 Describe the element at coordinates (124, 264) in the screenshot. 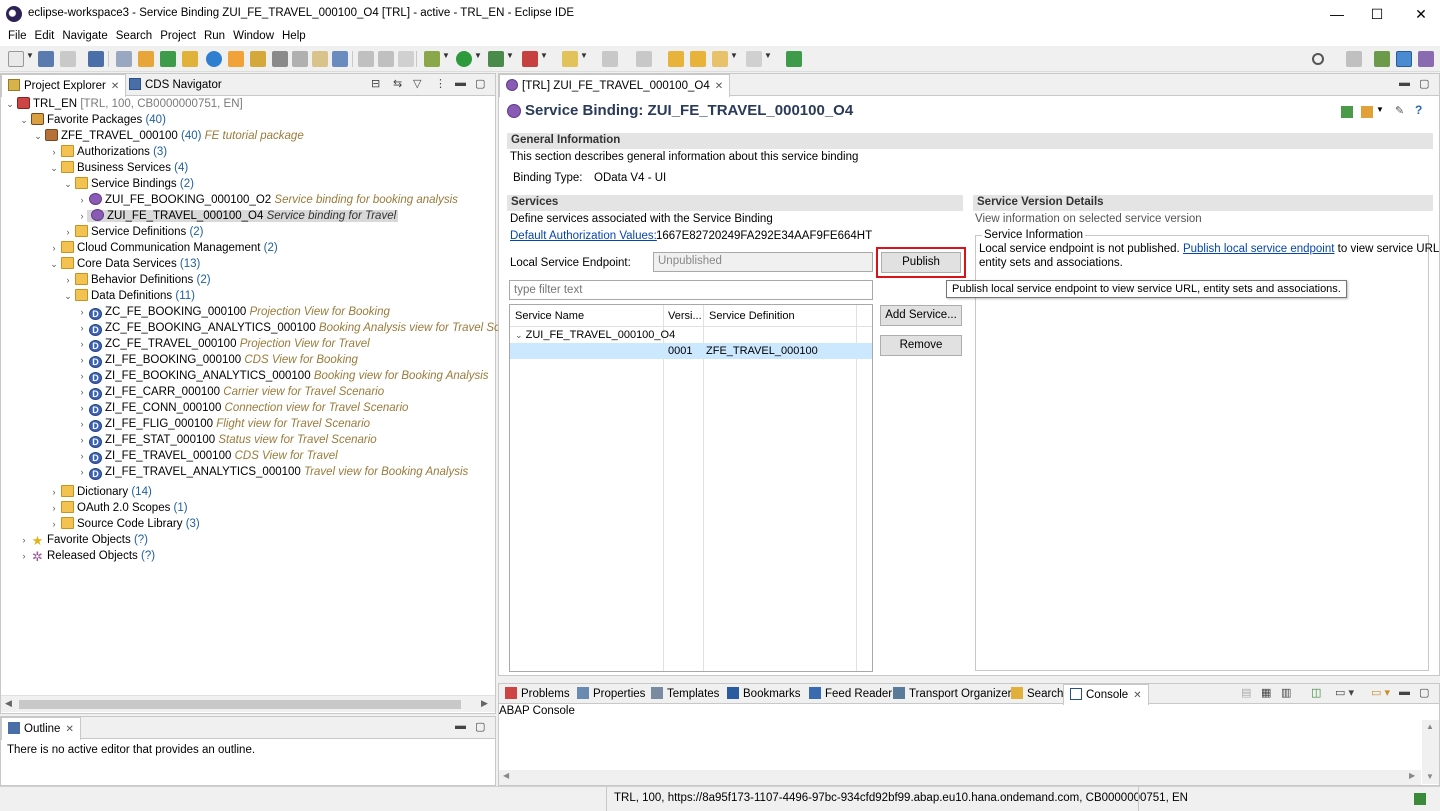

I see `tree-core-data-services: ⌄ Core Data Services (13)` at that location.